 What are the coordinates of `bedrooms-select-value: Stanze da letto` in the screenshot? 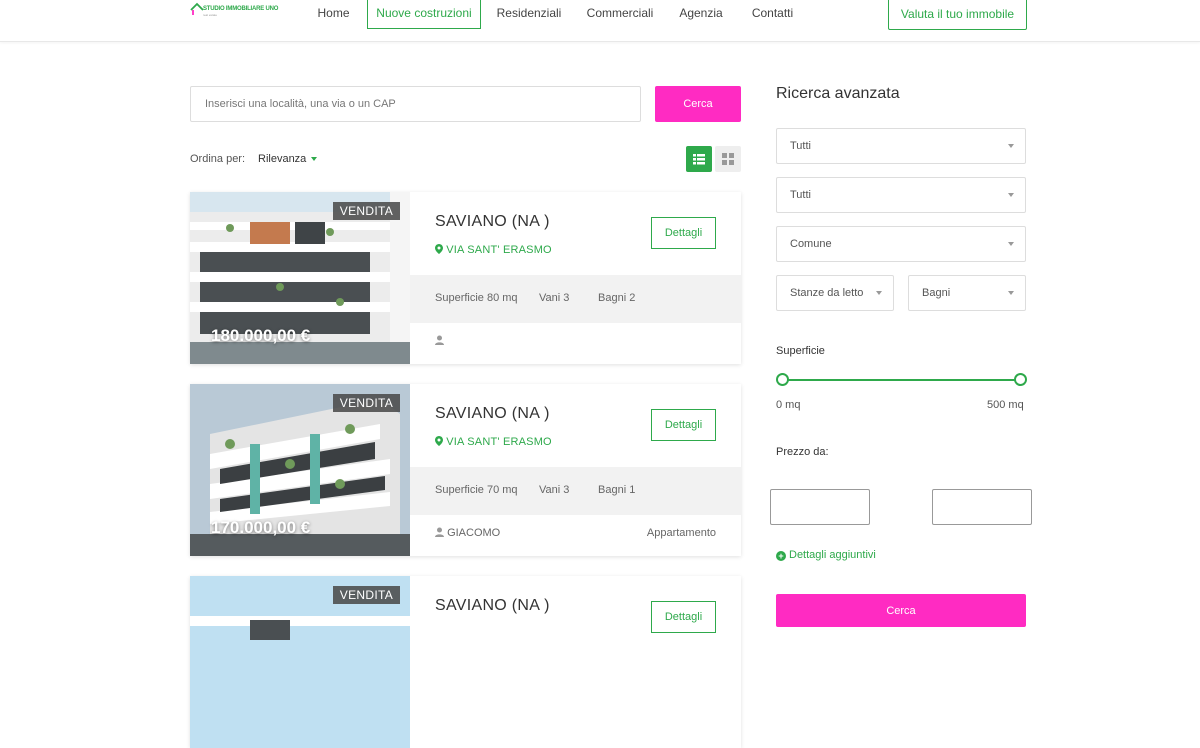 It's located at (827, 293).